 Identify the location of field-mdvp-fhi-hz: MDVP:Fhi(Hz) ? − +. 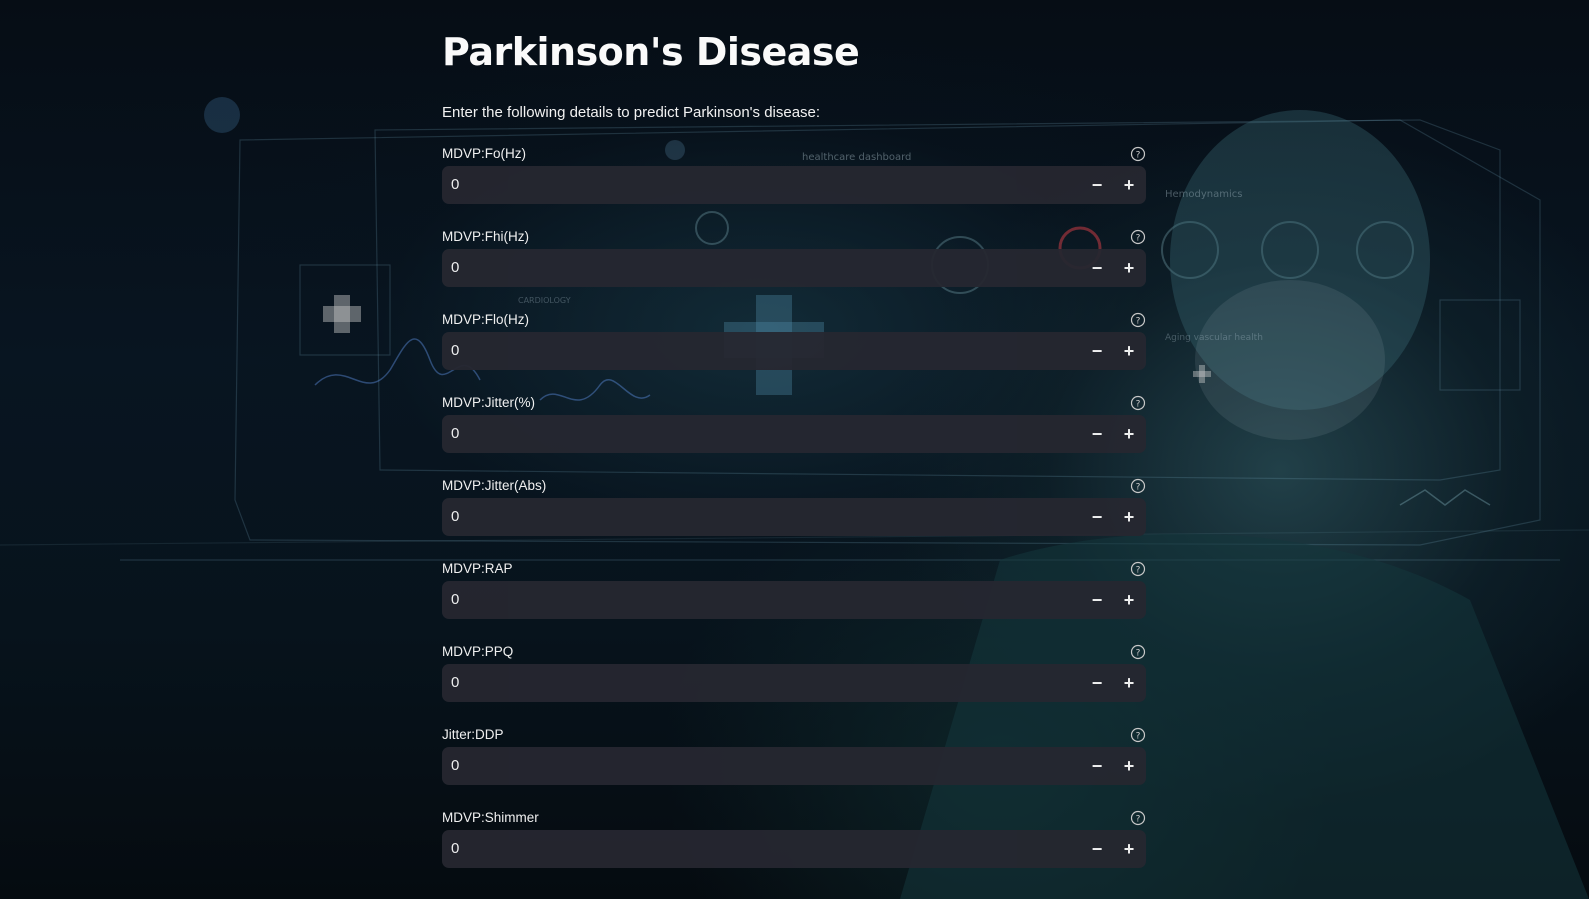
(794, 267).